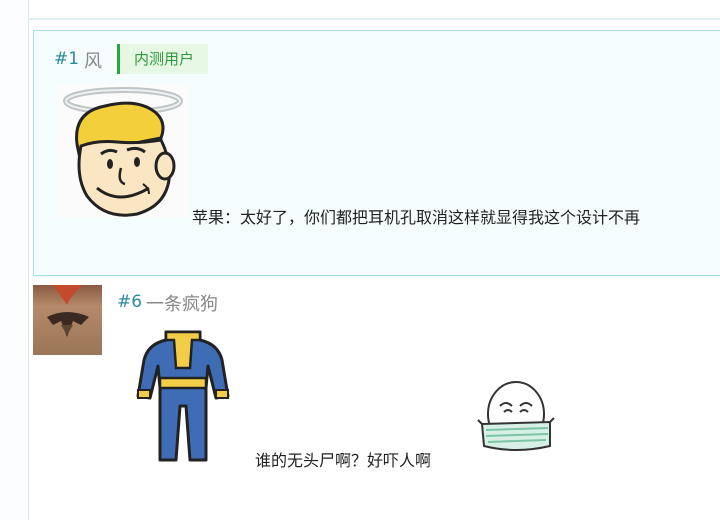 The width and height of the screenshot is (720, 520). Describe the element at coordinates (416, 217) in the screenshot. I see `comment-1-text: 苹果：太好了，你们都把耳机孔取消这样就显得我这个设计不再` at that location.